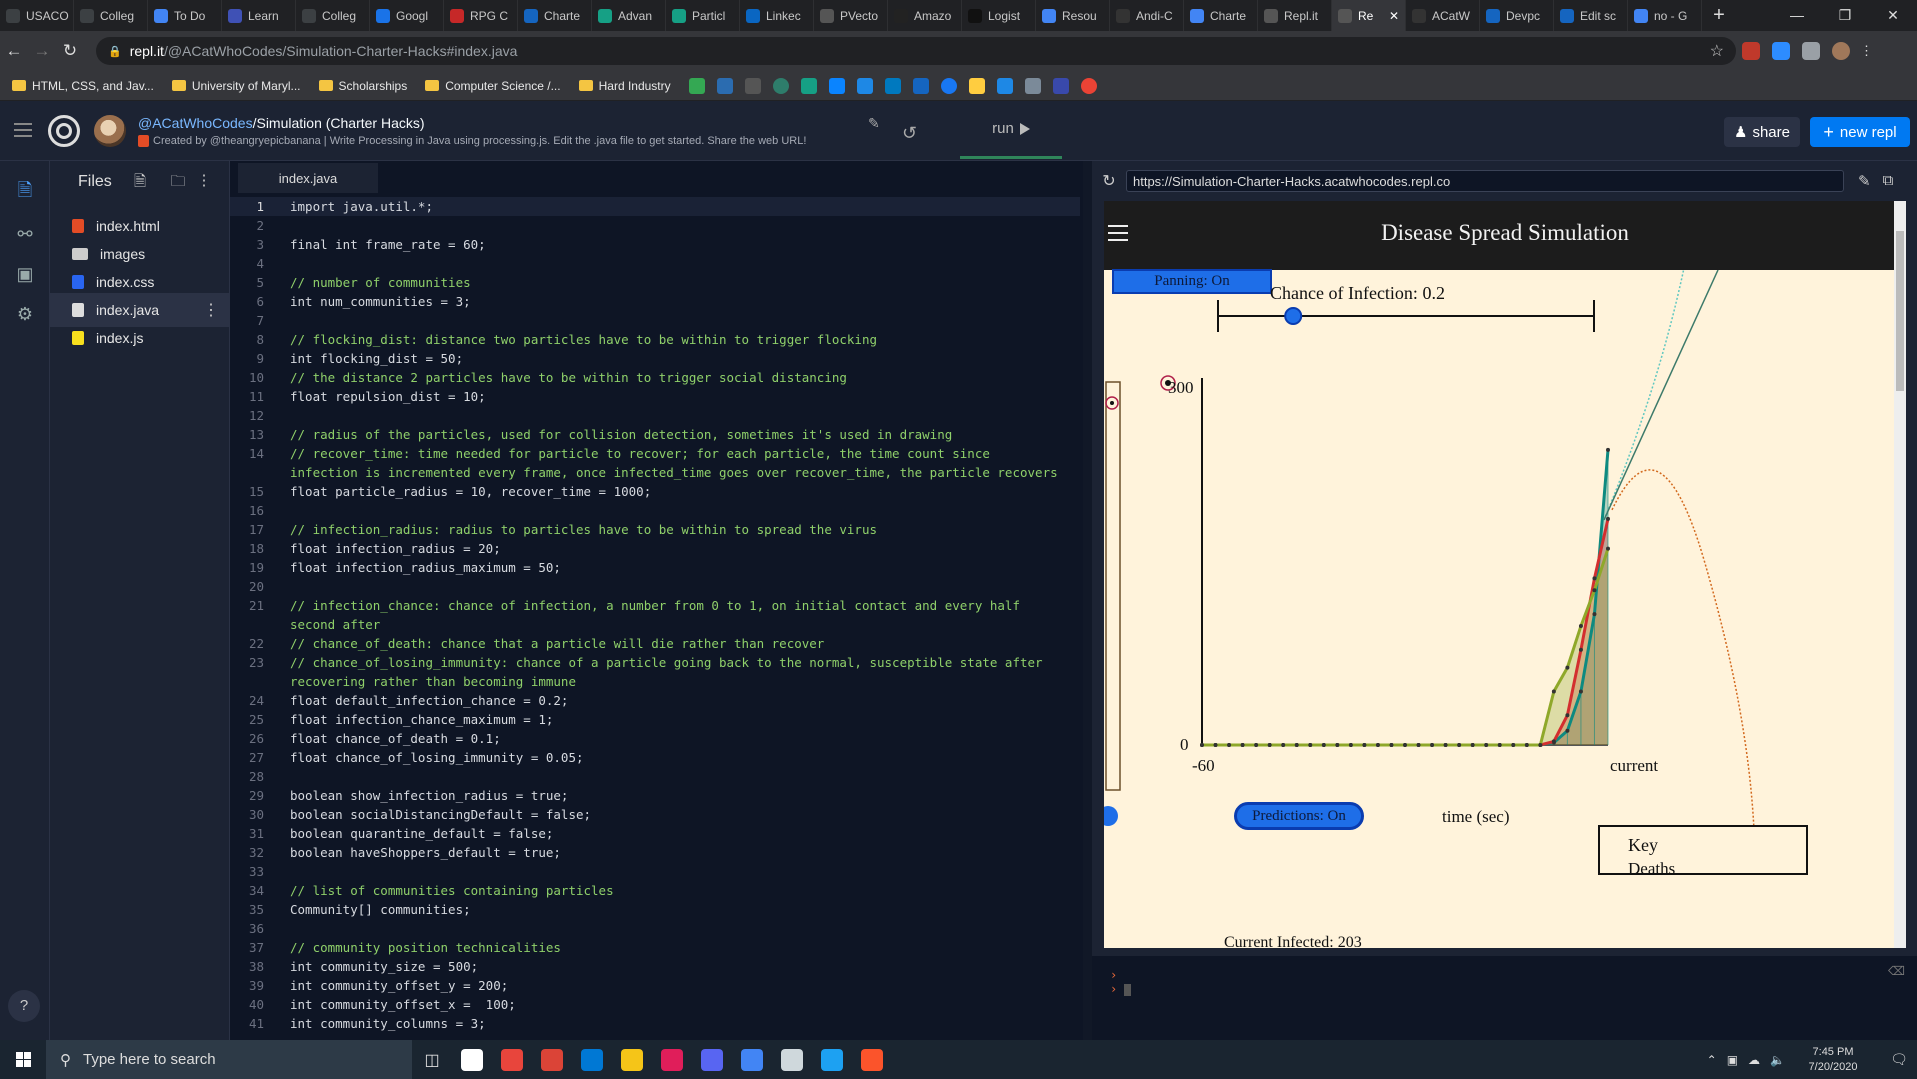 Image resolution: width=1917 pixels, height=1079 pixels. What do you see at coordinates (909, 133) in the screenshot?
I see `history-icon: ↺` at bounding box center [909, 133].